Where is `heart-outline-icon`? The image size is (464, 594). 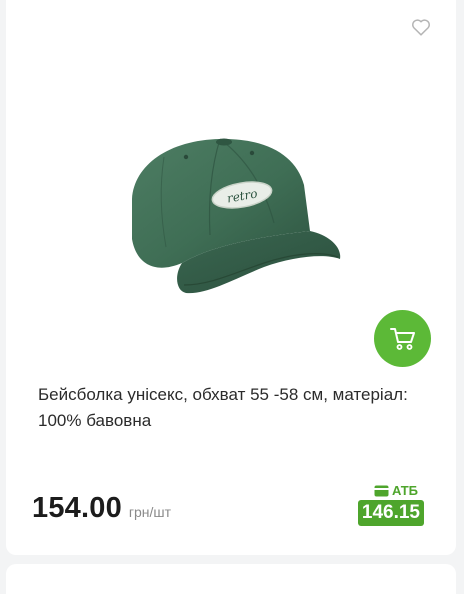 heart-outline-icon is located at coordinates (421, 27).